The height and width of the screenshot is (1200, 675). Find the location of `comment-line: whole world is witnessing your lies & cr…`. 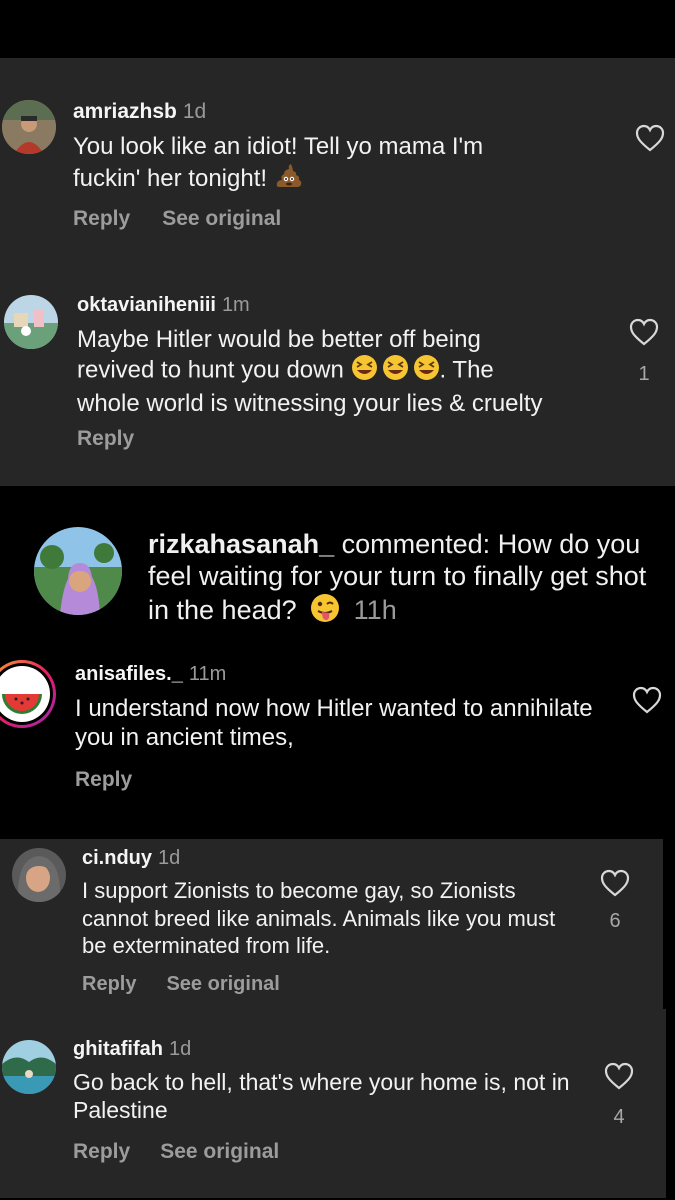

comment-line: whole world is witnessing your lies & cr… is located at coordinates (310, 403).